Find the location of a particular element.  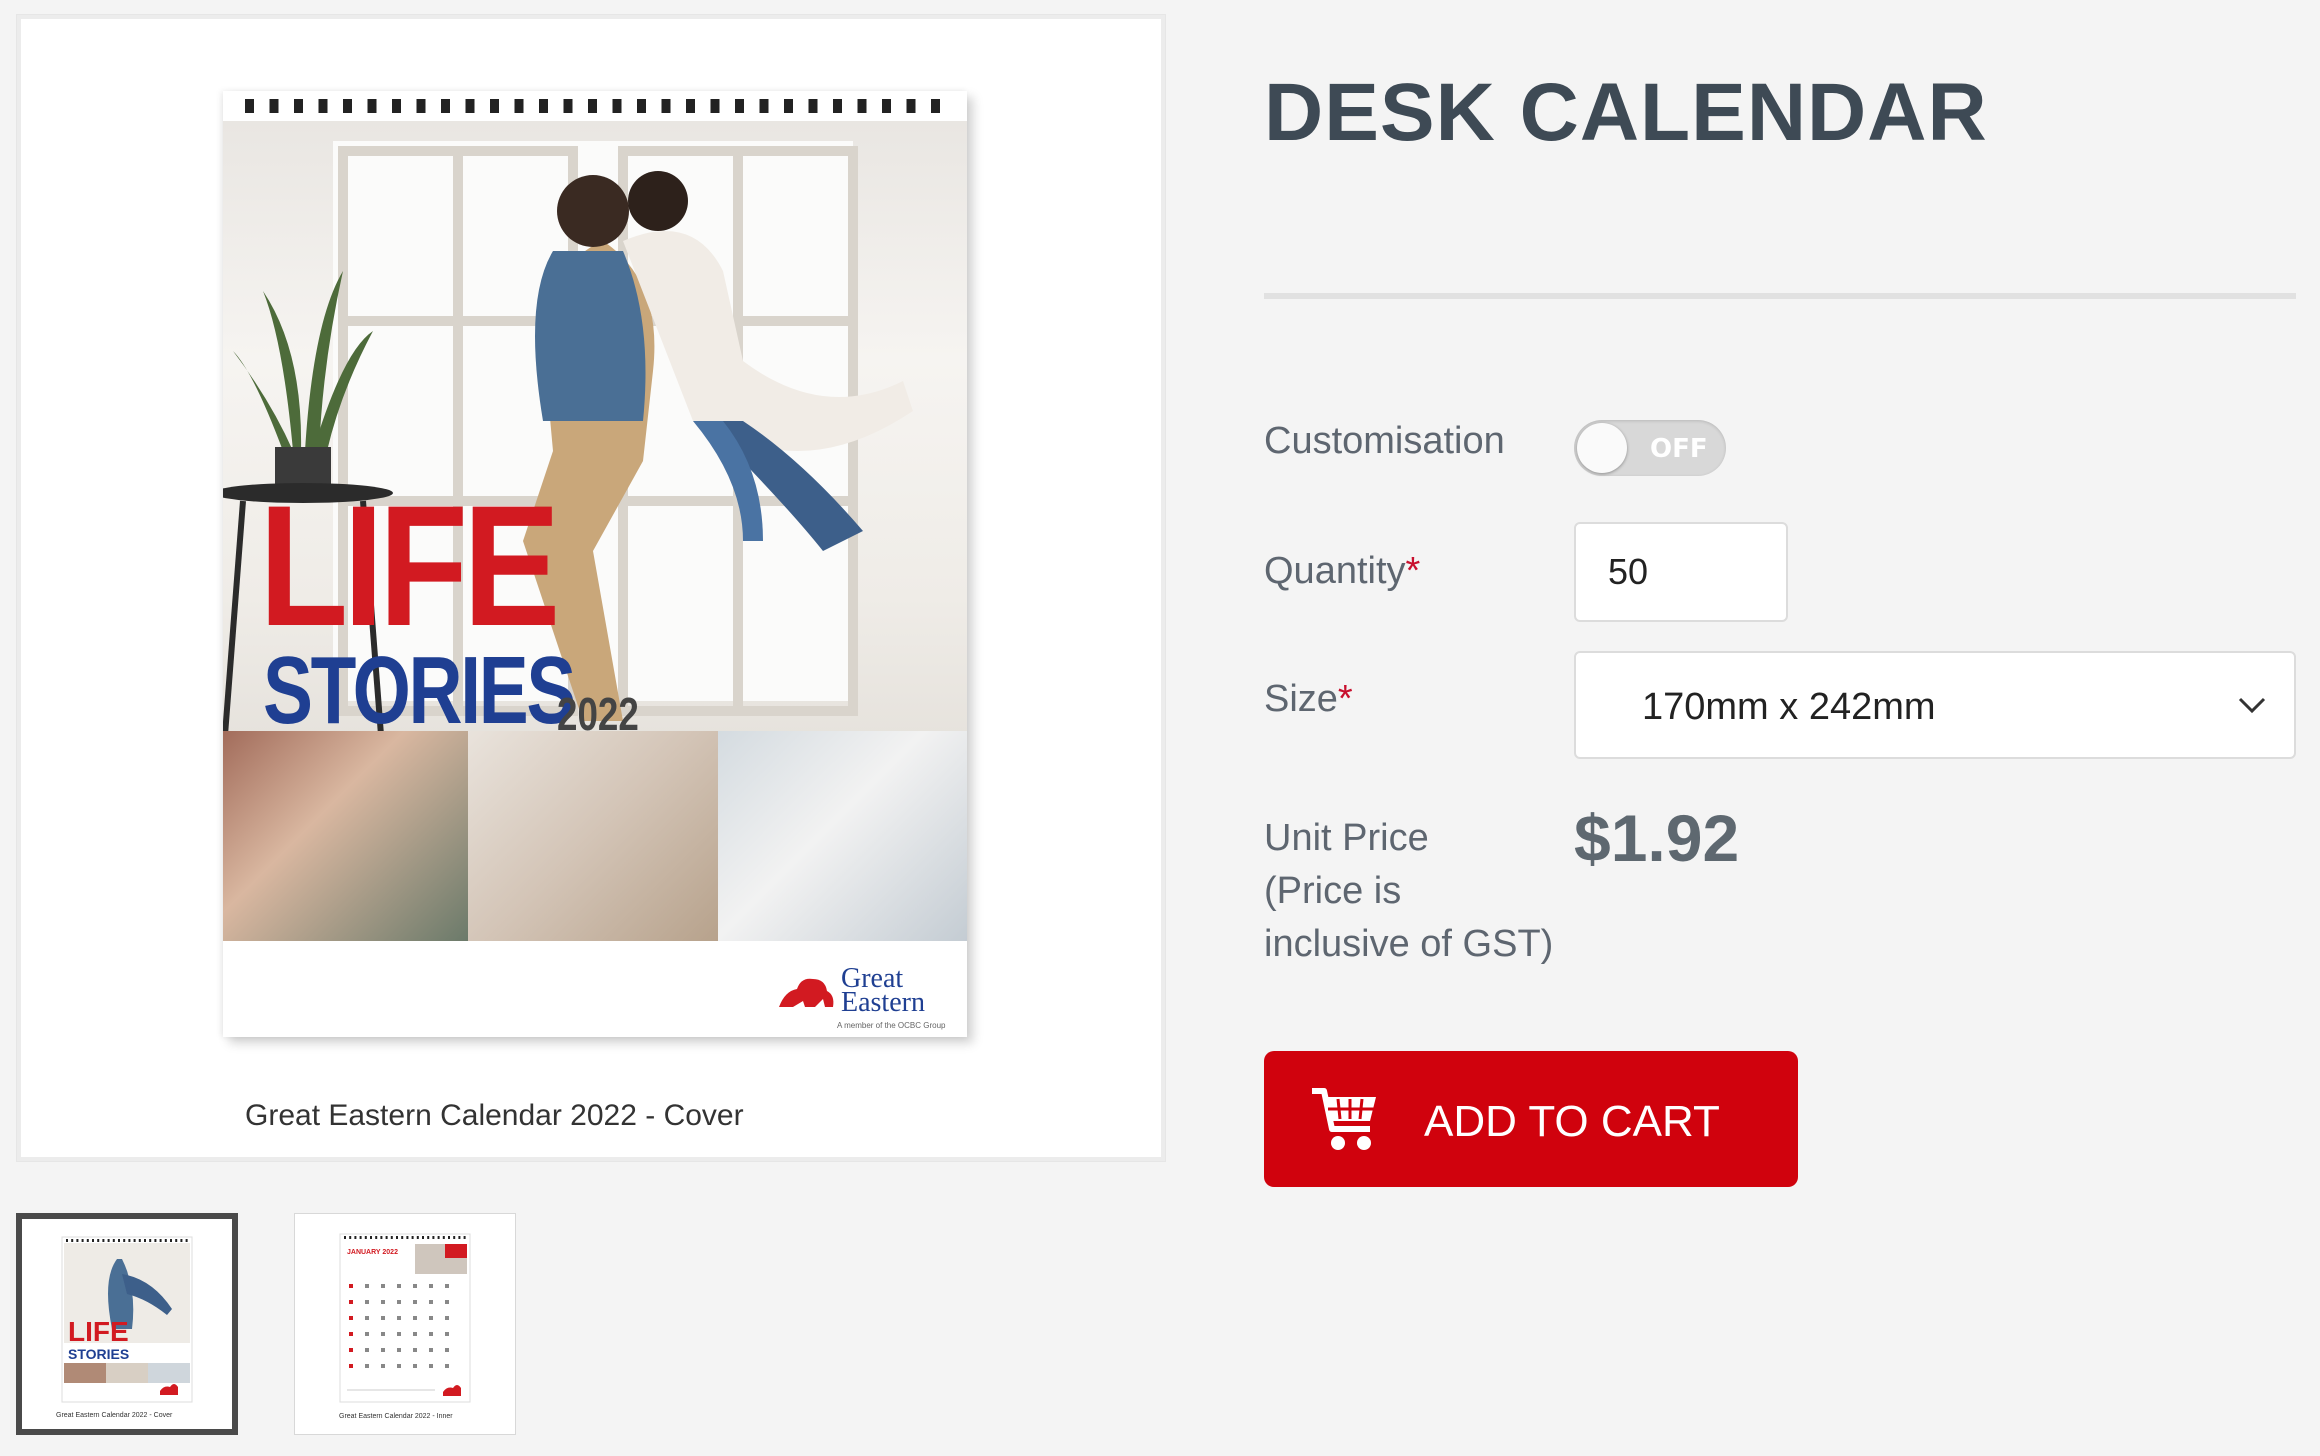

friends-photo is located at coordinates (345, 836).